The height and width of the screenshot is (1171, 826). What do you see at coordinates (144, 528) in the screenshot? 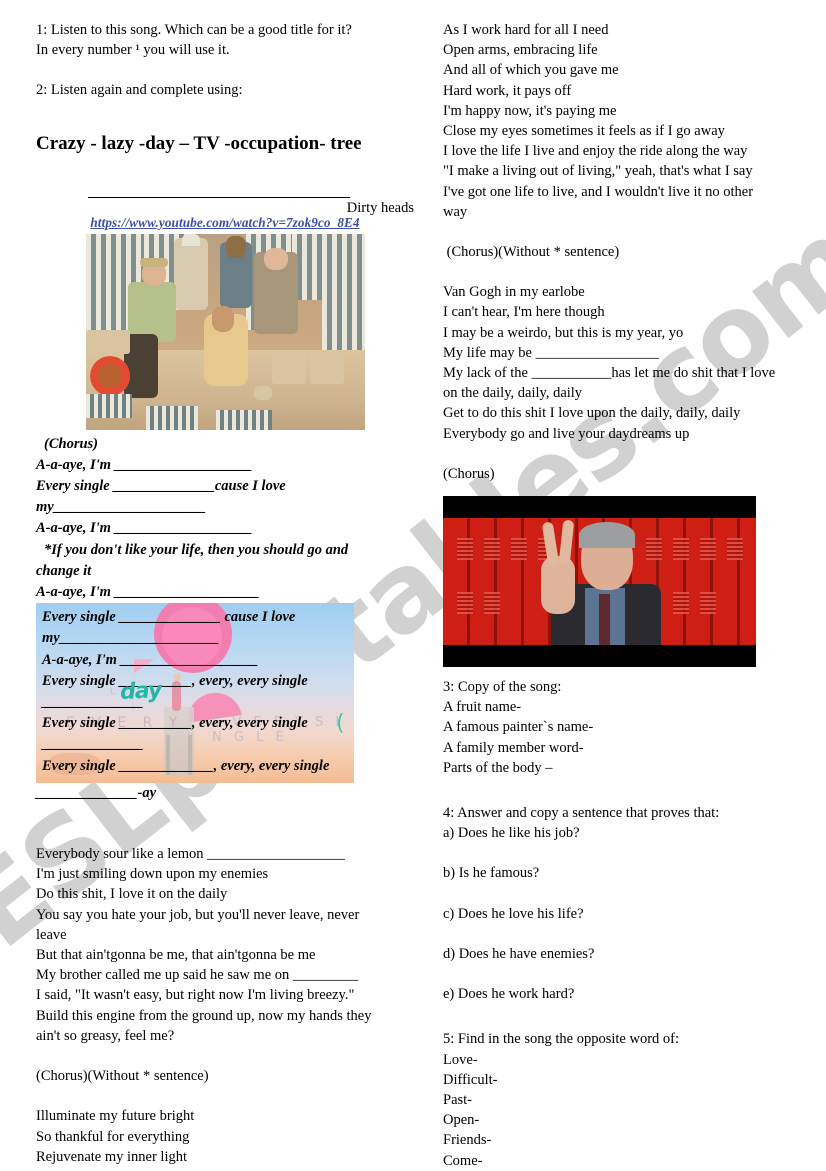
I see `chorus-line-4: A-a-aye, I'm ___________________` at bounding box center [144, 528].